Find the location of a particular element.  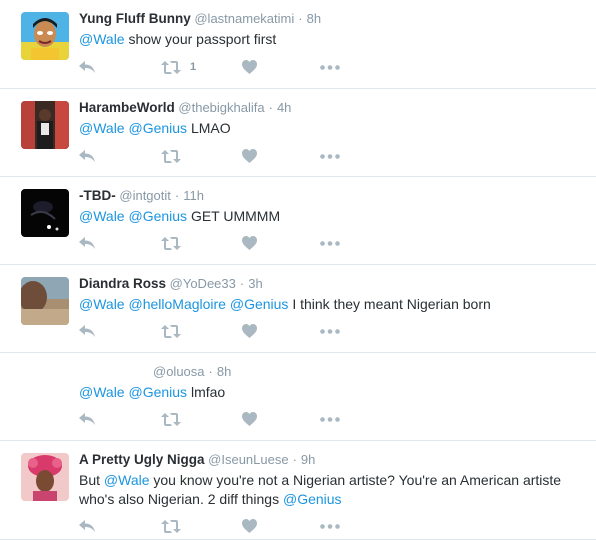

display-name: Yung Fluff Bunny is located at coordinates (135, 18).